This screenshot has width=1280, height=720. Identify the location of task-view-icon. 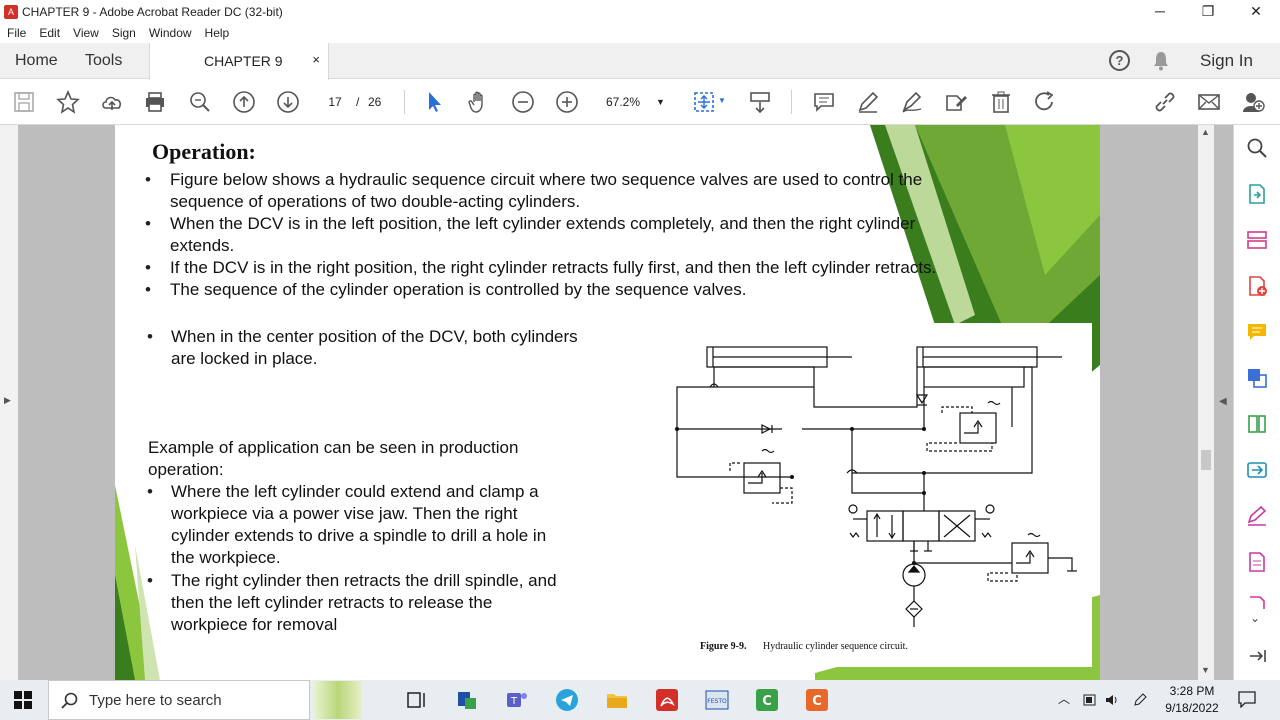
(417, 700).